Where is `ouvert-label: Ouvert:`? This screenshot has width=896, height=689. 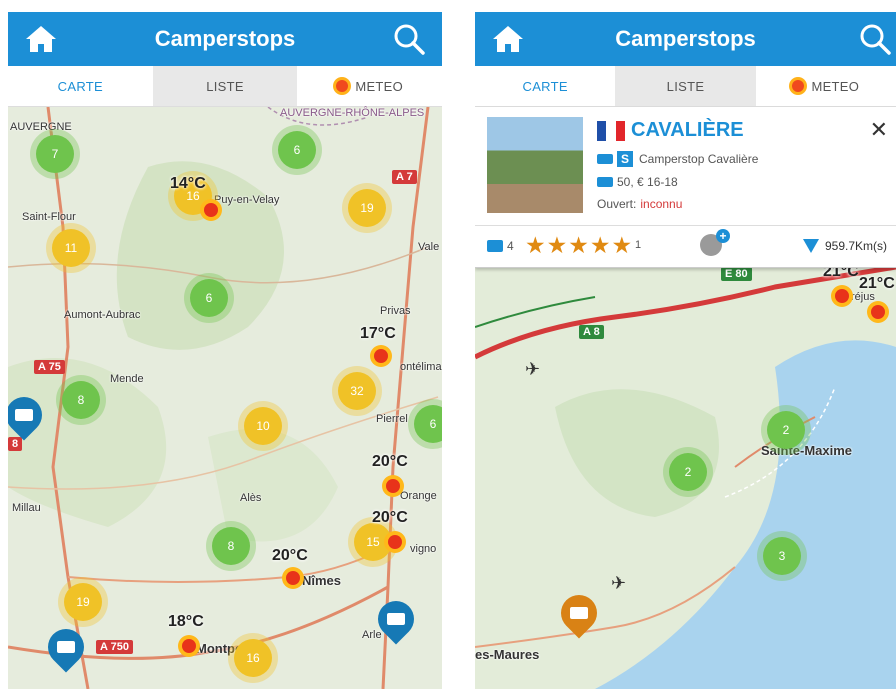 ouvert-label: Ouvert: is located at coordinates (617, 204).